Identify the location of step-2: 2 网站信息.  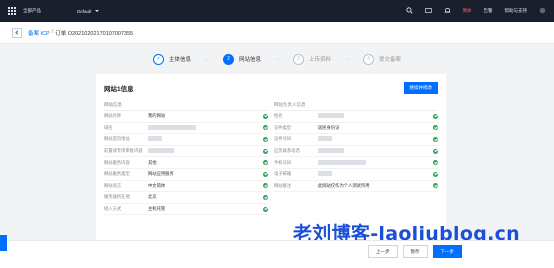
(241, 59).